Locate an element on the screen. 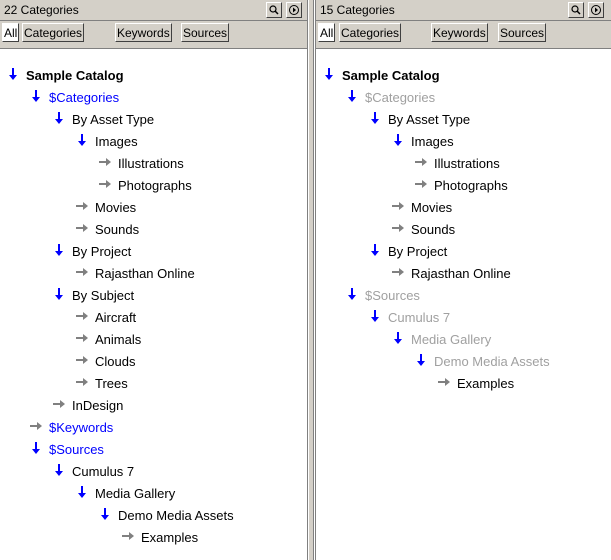  tree-node: InDesign is located at coordinates (87, 406).